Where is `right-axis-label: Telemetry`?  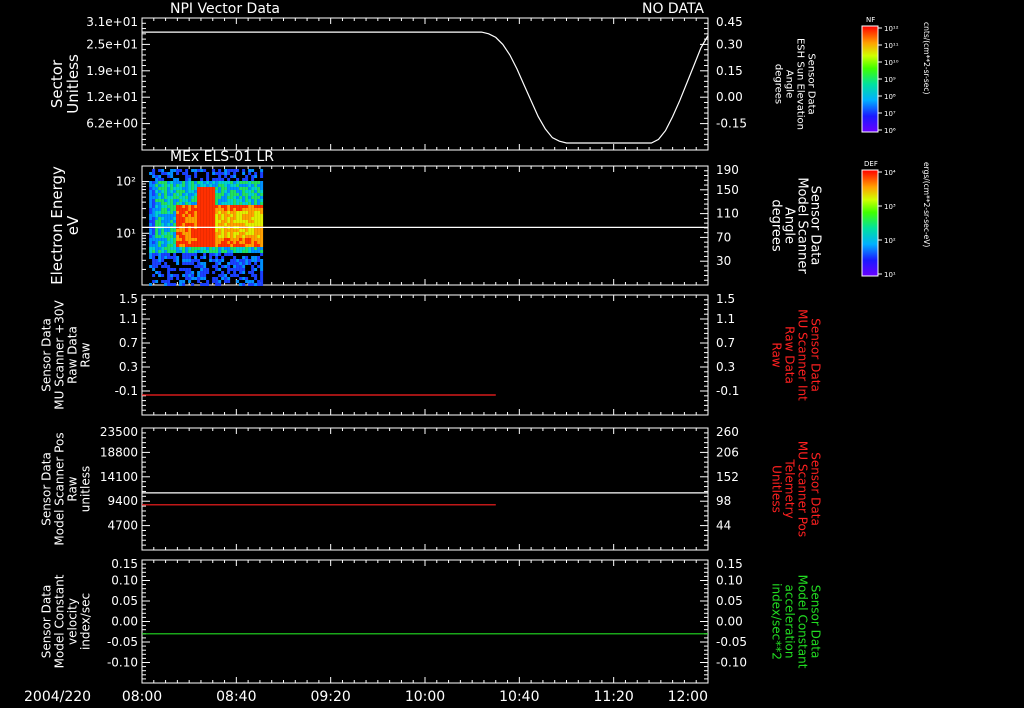 right-axis-label: Telemetry is located at coordinates (790, 488).